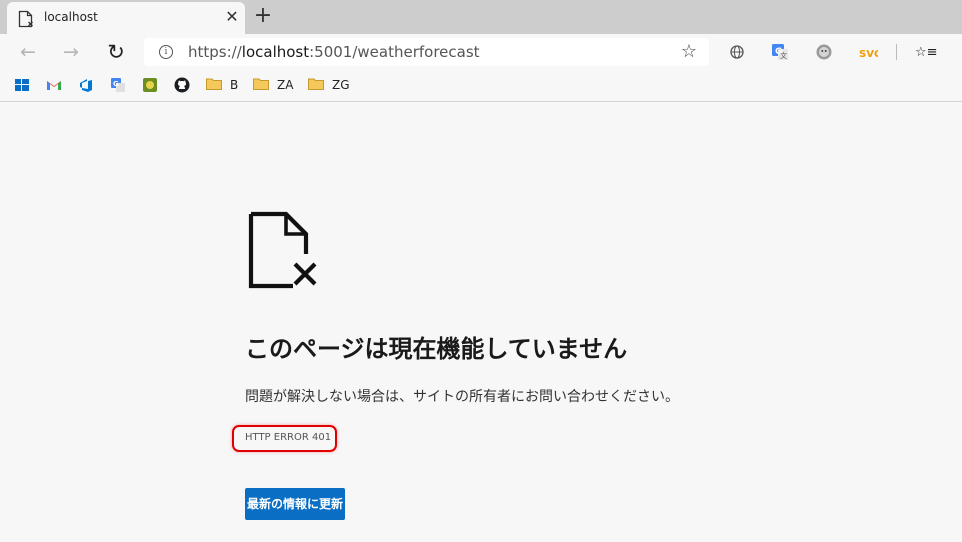 The width and height of the screenshot is (962, 542). Describe the element at coordinates (232, 17) in the screenshot. I see `close-tab-icon: ✕` at that location.